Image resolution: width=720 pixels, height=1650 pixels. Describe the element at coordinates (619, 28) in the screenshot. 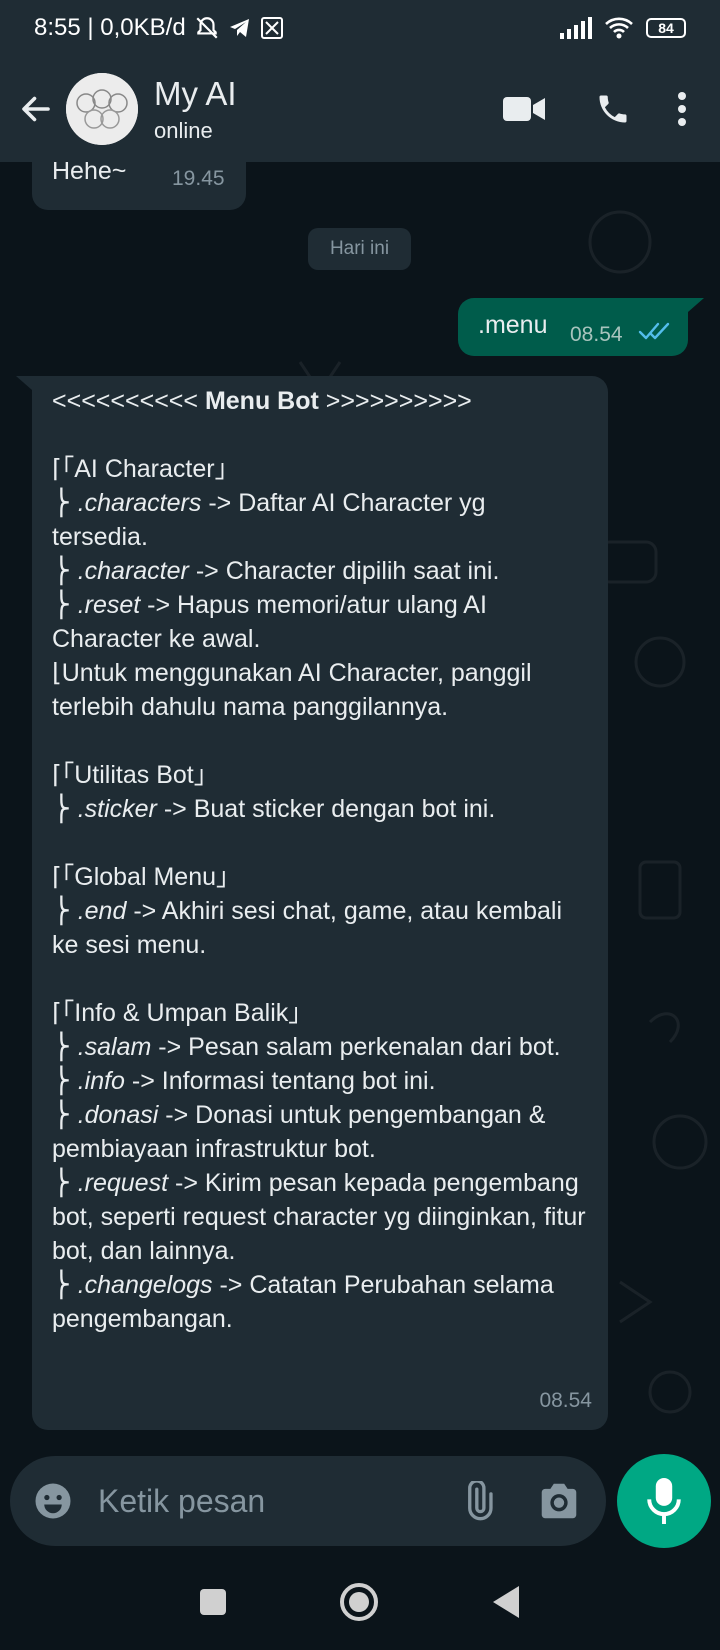

I see `wifi-icon` at that location.